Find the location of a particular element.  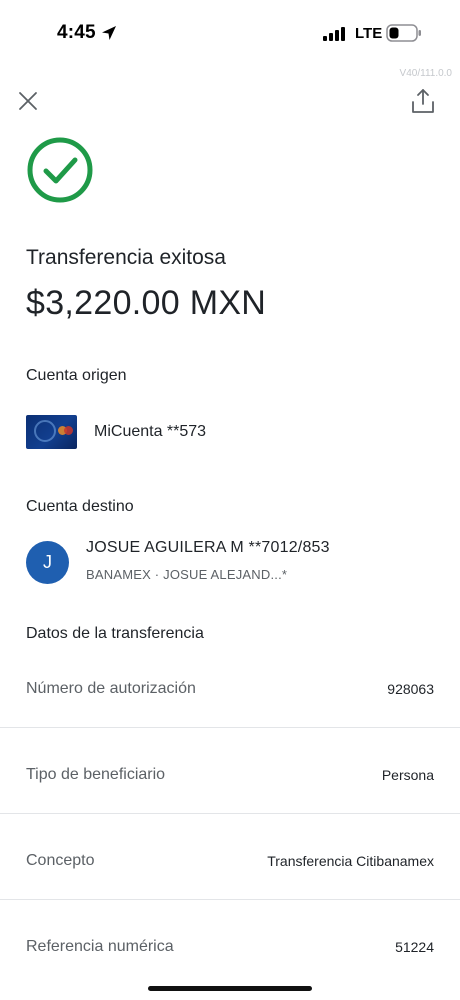

card-swirl is located at coordinates (45, 431).